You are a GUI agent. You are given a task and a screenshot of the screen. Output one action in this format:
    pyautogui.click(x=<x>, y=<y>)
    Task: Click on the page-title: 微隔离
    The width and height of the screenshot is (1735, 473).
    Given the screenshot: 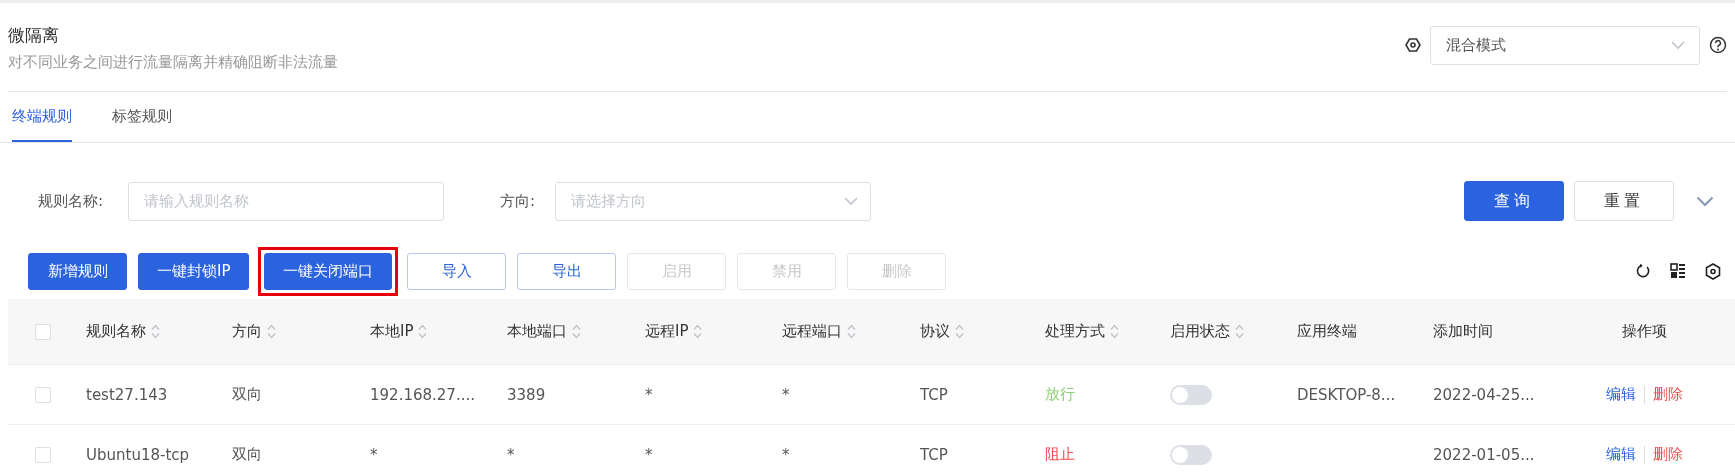 What is the action you would take?
    pyautogui.click(x=34, y=35)
    